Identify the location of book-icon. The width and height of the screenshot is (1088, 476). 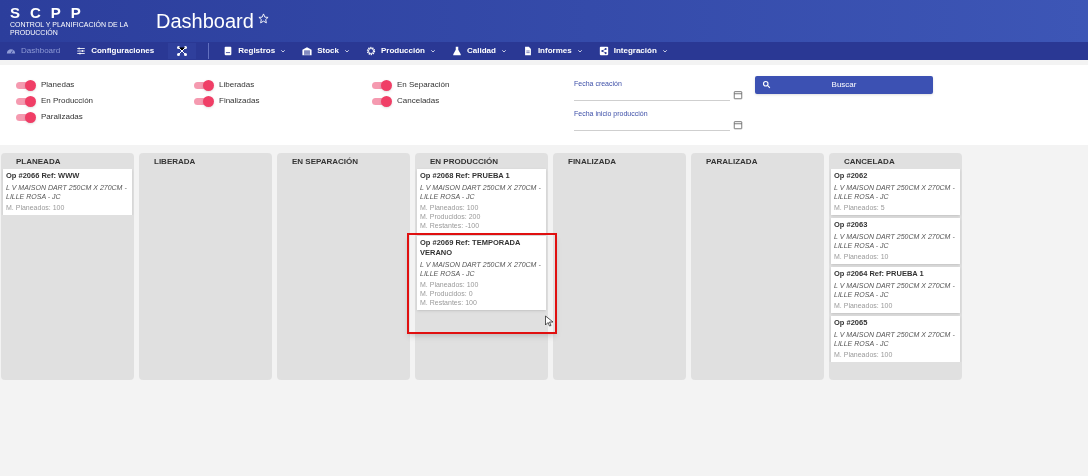
(228, 51).